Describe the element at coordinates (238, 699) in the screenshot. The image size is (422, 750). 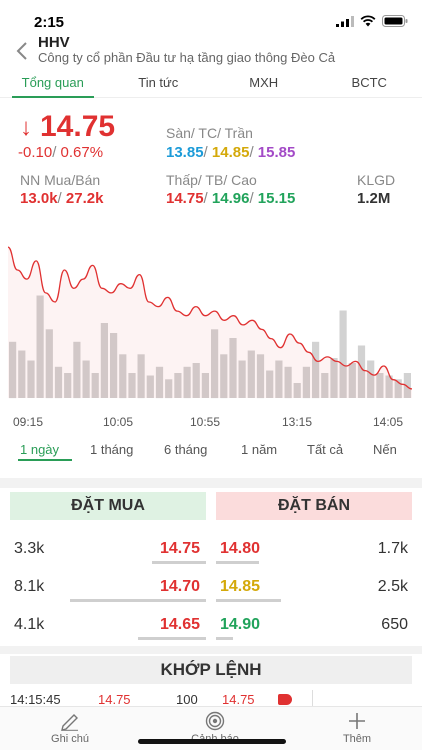
I see `match-price-secondary: 14.75` at that location.